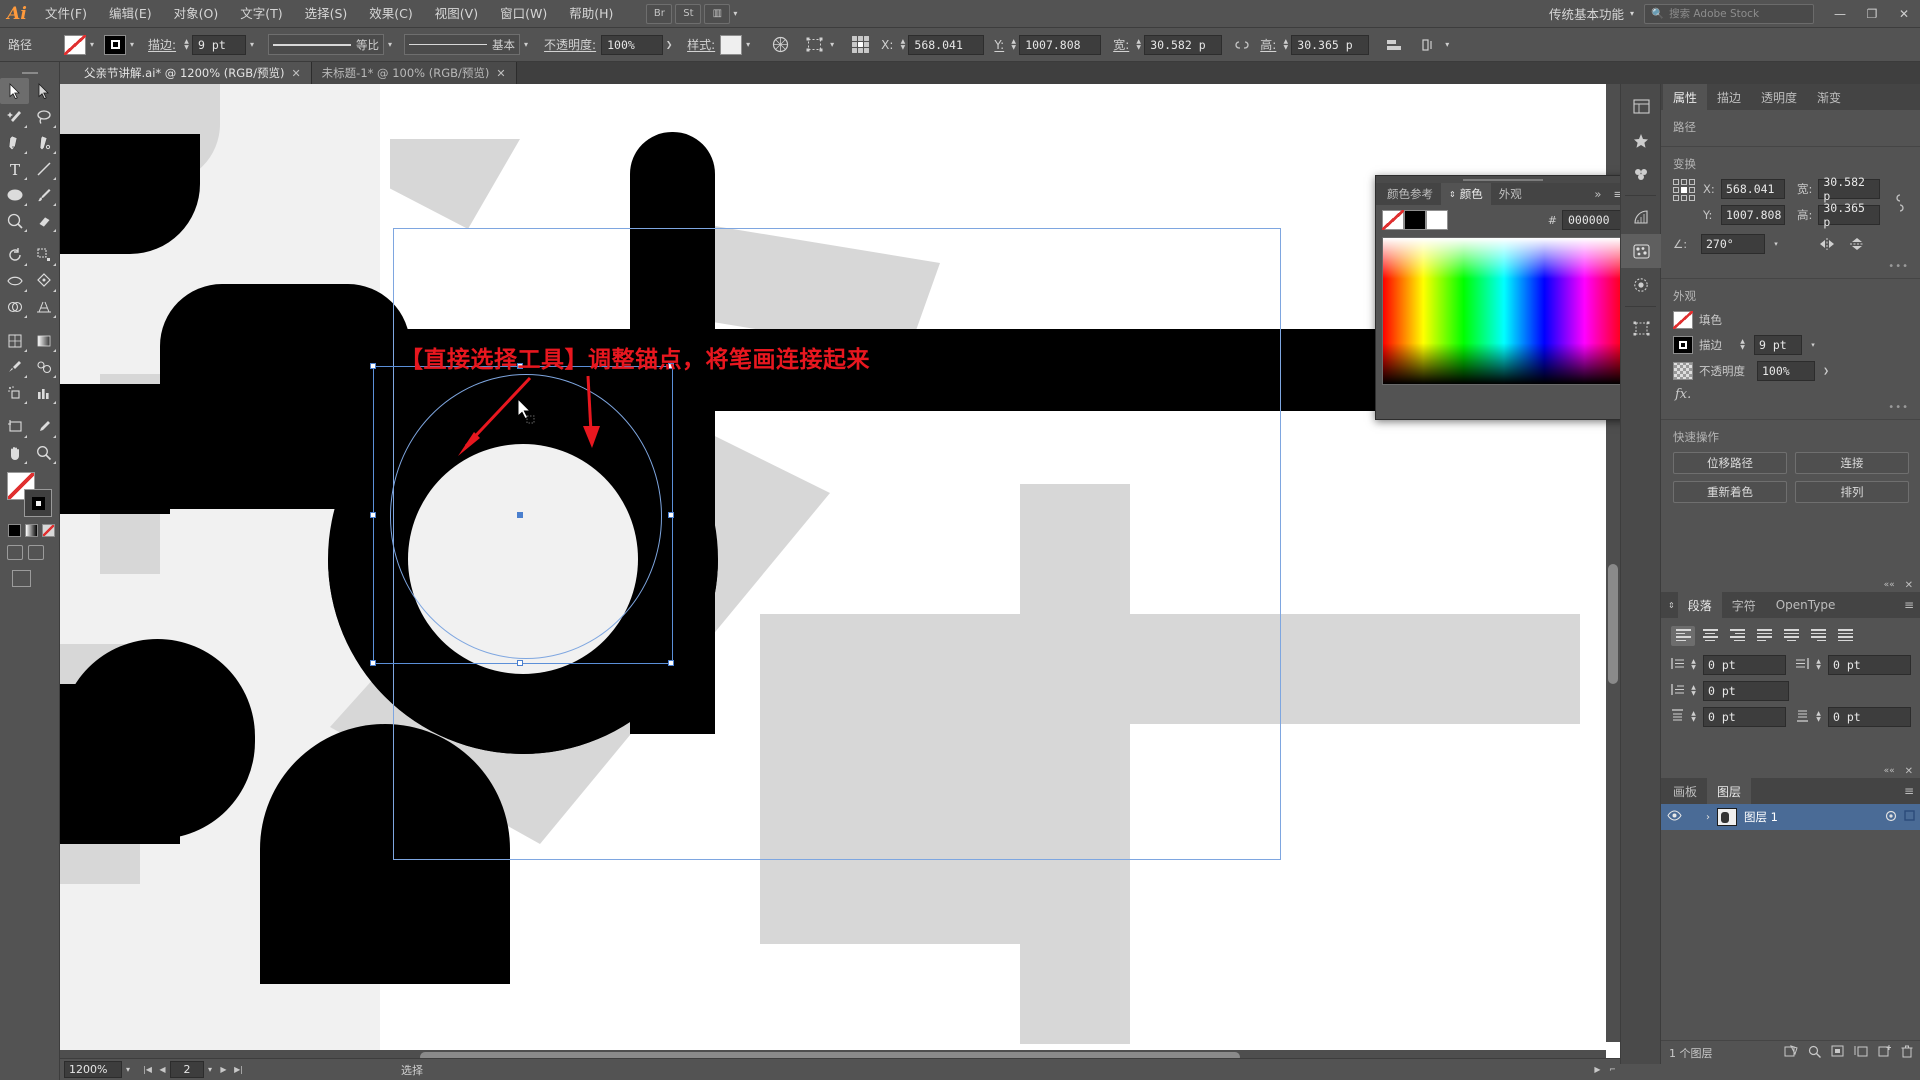 The image size is (1920, 1080). Describe the element at coordinates (1792, 394) in the screenshot. I see `appearance-fx-icon: fx.` at that location.